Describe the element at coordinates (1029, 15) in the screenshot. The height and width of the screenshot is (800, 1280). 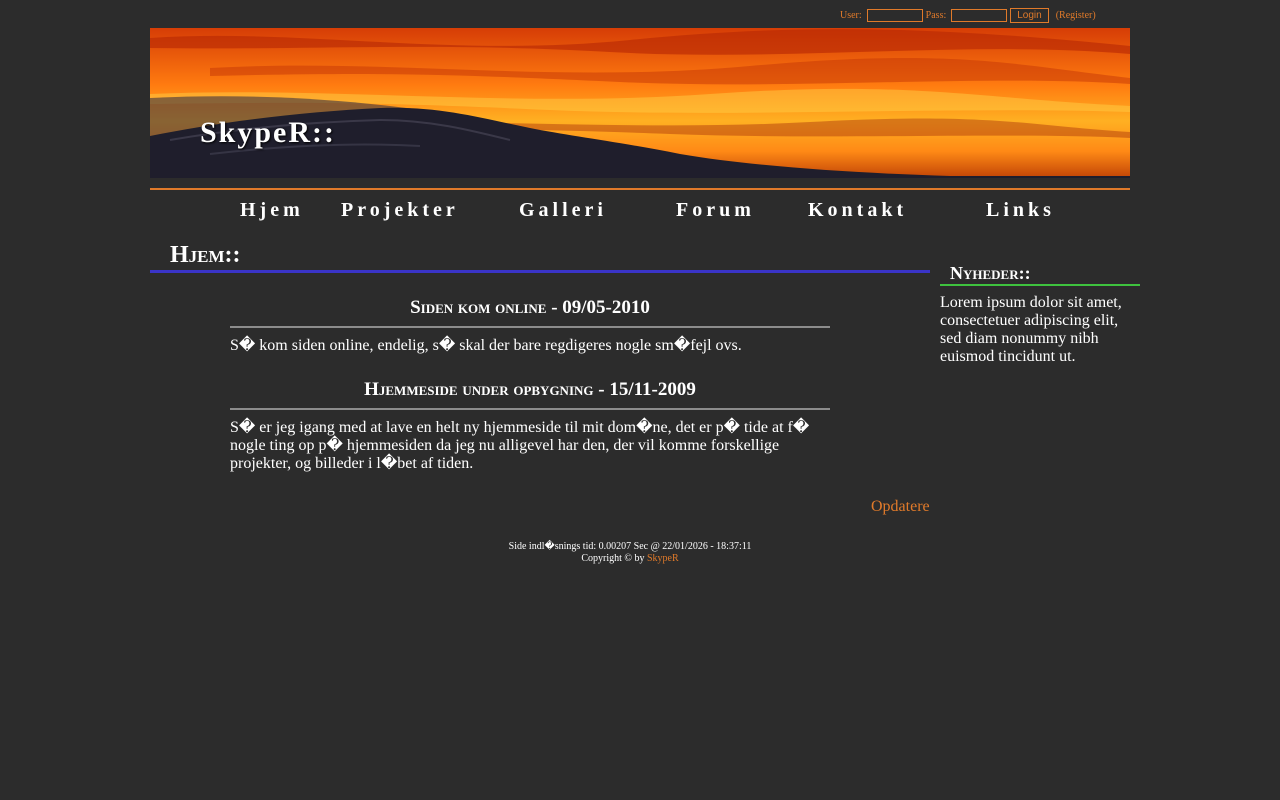
I see `login-button: Login` at that location.